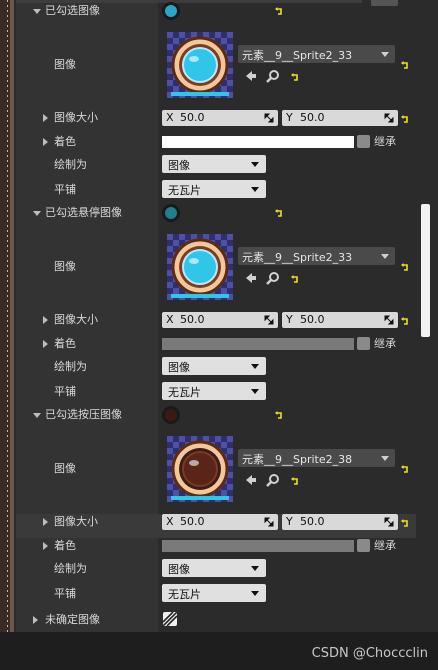 This screenshot has height=670, width=438. What do you see at coordinates (425, 270) in the screenshot?
I see `vertical-scrollbar` at bounding box center [425, 270].